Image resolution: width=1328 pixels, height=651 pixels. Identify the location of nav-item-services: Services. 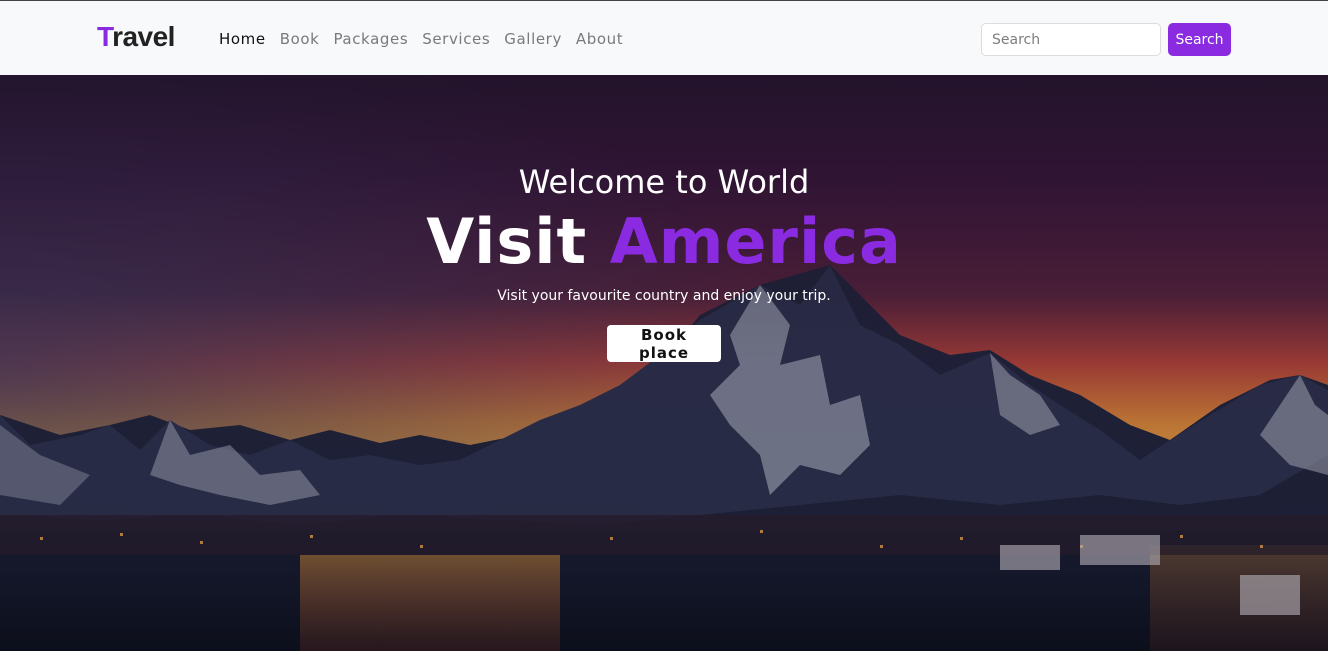
(456, 39).